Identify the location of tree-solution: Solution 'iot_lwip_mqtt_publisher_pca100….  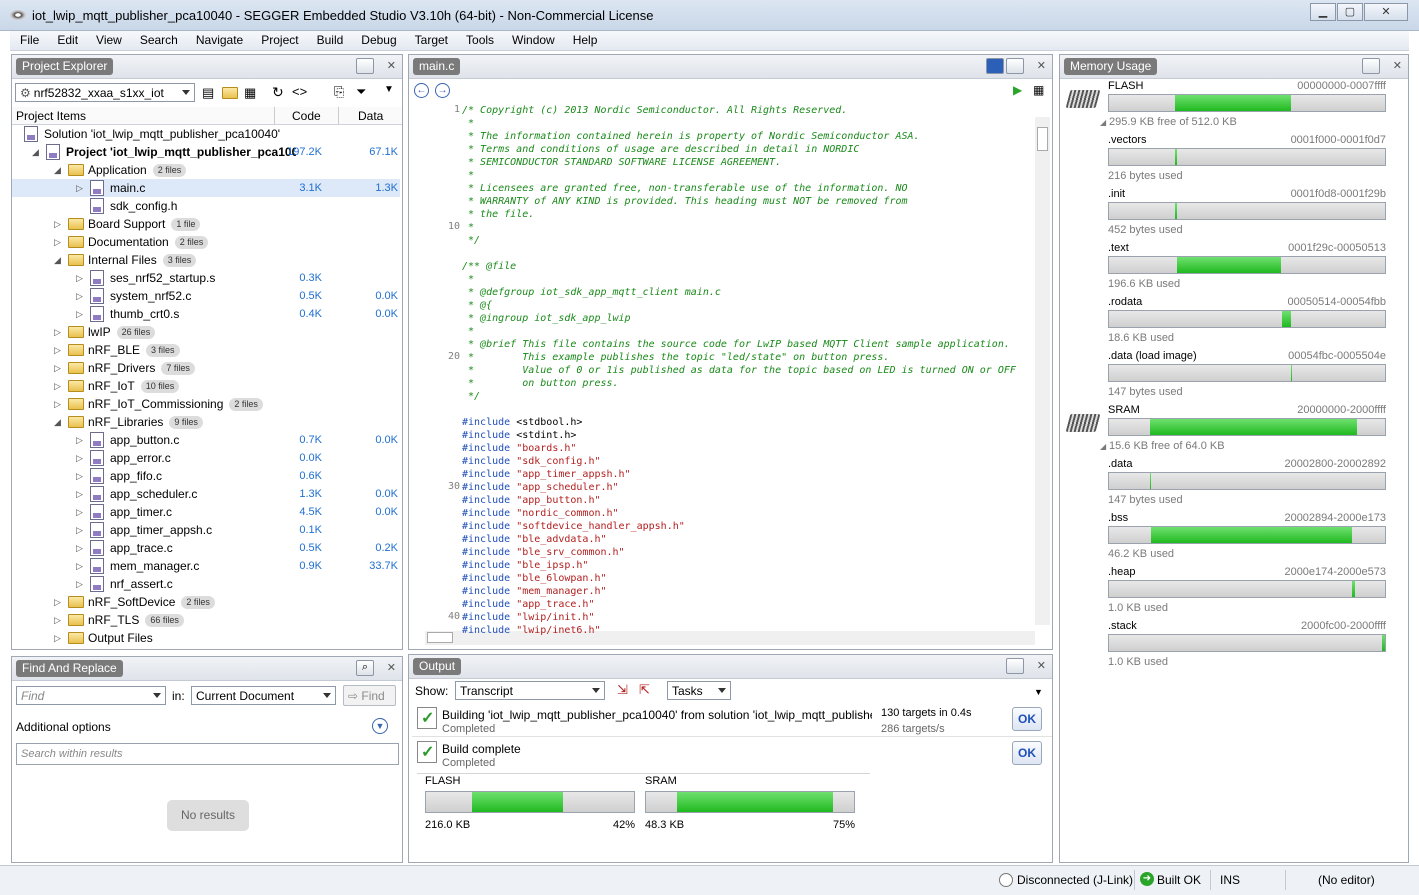
(206, 134).